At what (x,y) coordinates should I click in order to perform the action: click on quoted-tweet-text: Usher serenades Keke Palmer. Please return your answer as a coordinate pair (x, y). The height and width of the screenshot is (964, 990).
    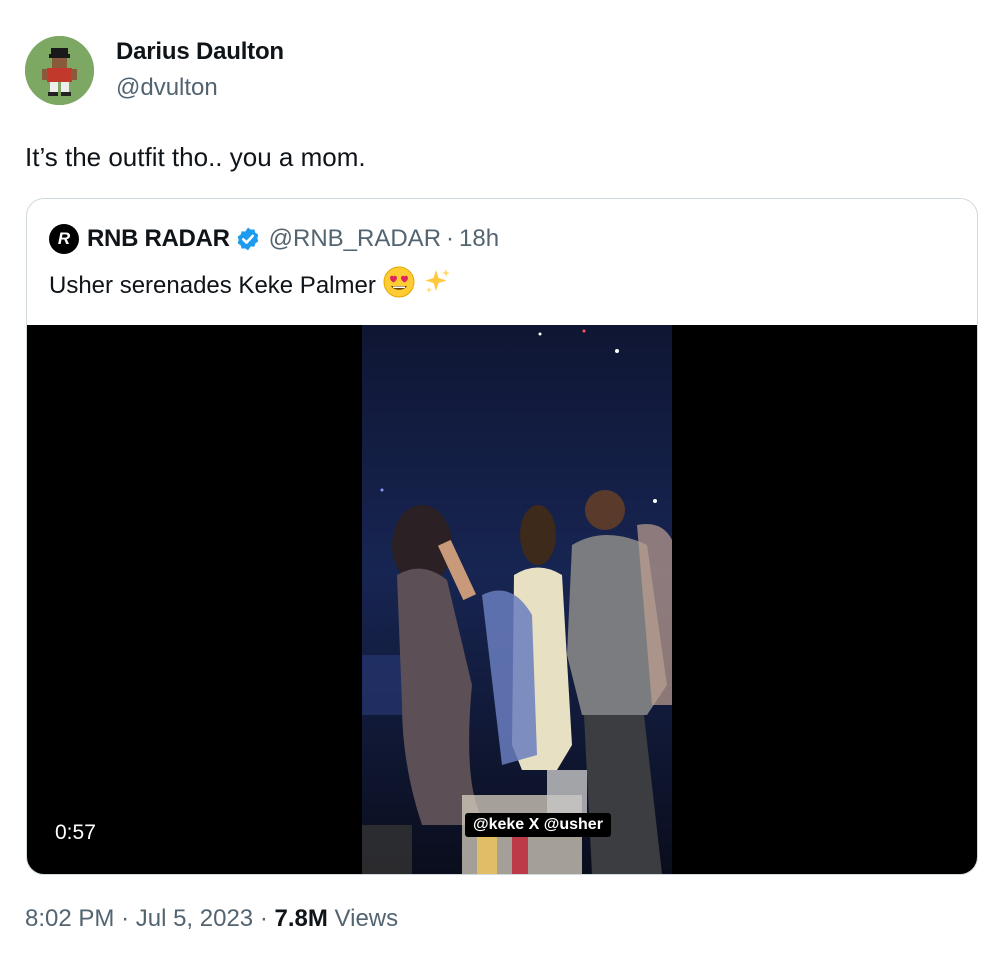
    Looking at the image, I should click on (250, 285).